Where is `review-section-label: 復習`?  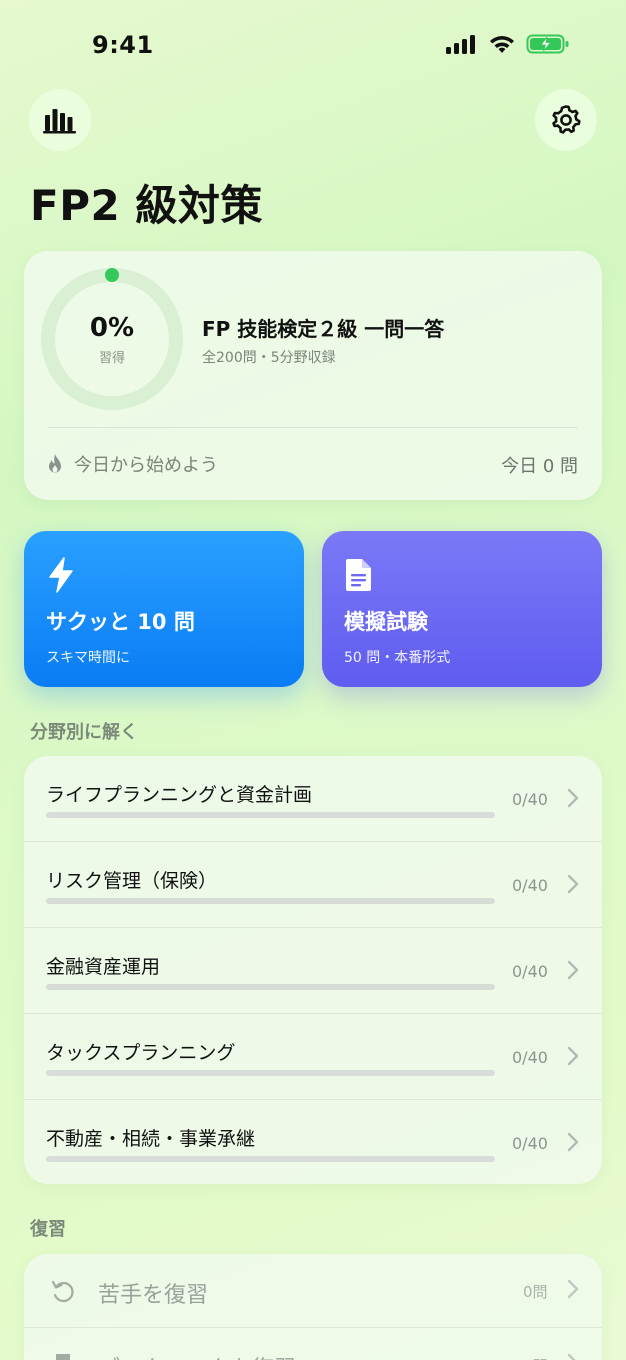 review-section-label: 復習 is located at coordinates (48, 1229).